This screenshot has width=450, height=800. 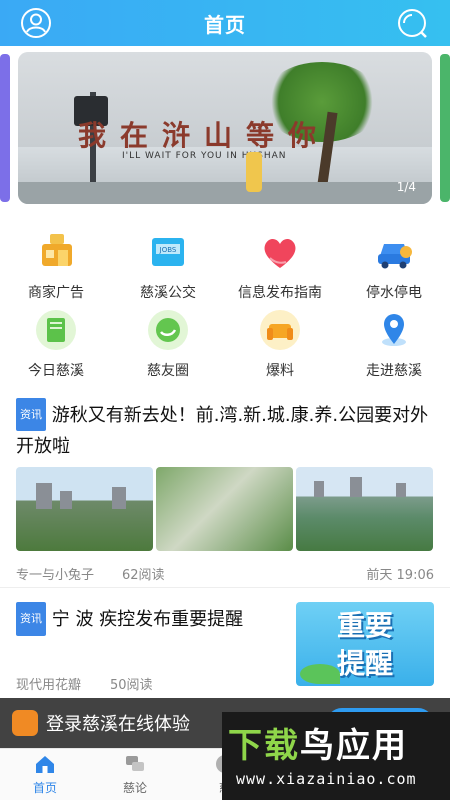 I want to click on home-icon, so click(x=45, y=764).